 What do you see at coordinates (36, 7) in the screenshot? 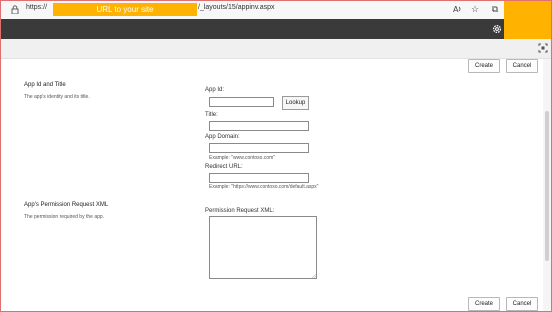
I see `url-prefix: https://` at bounding box center [36, 7].